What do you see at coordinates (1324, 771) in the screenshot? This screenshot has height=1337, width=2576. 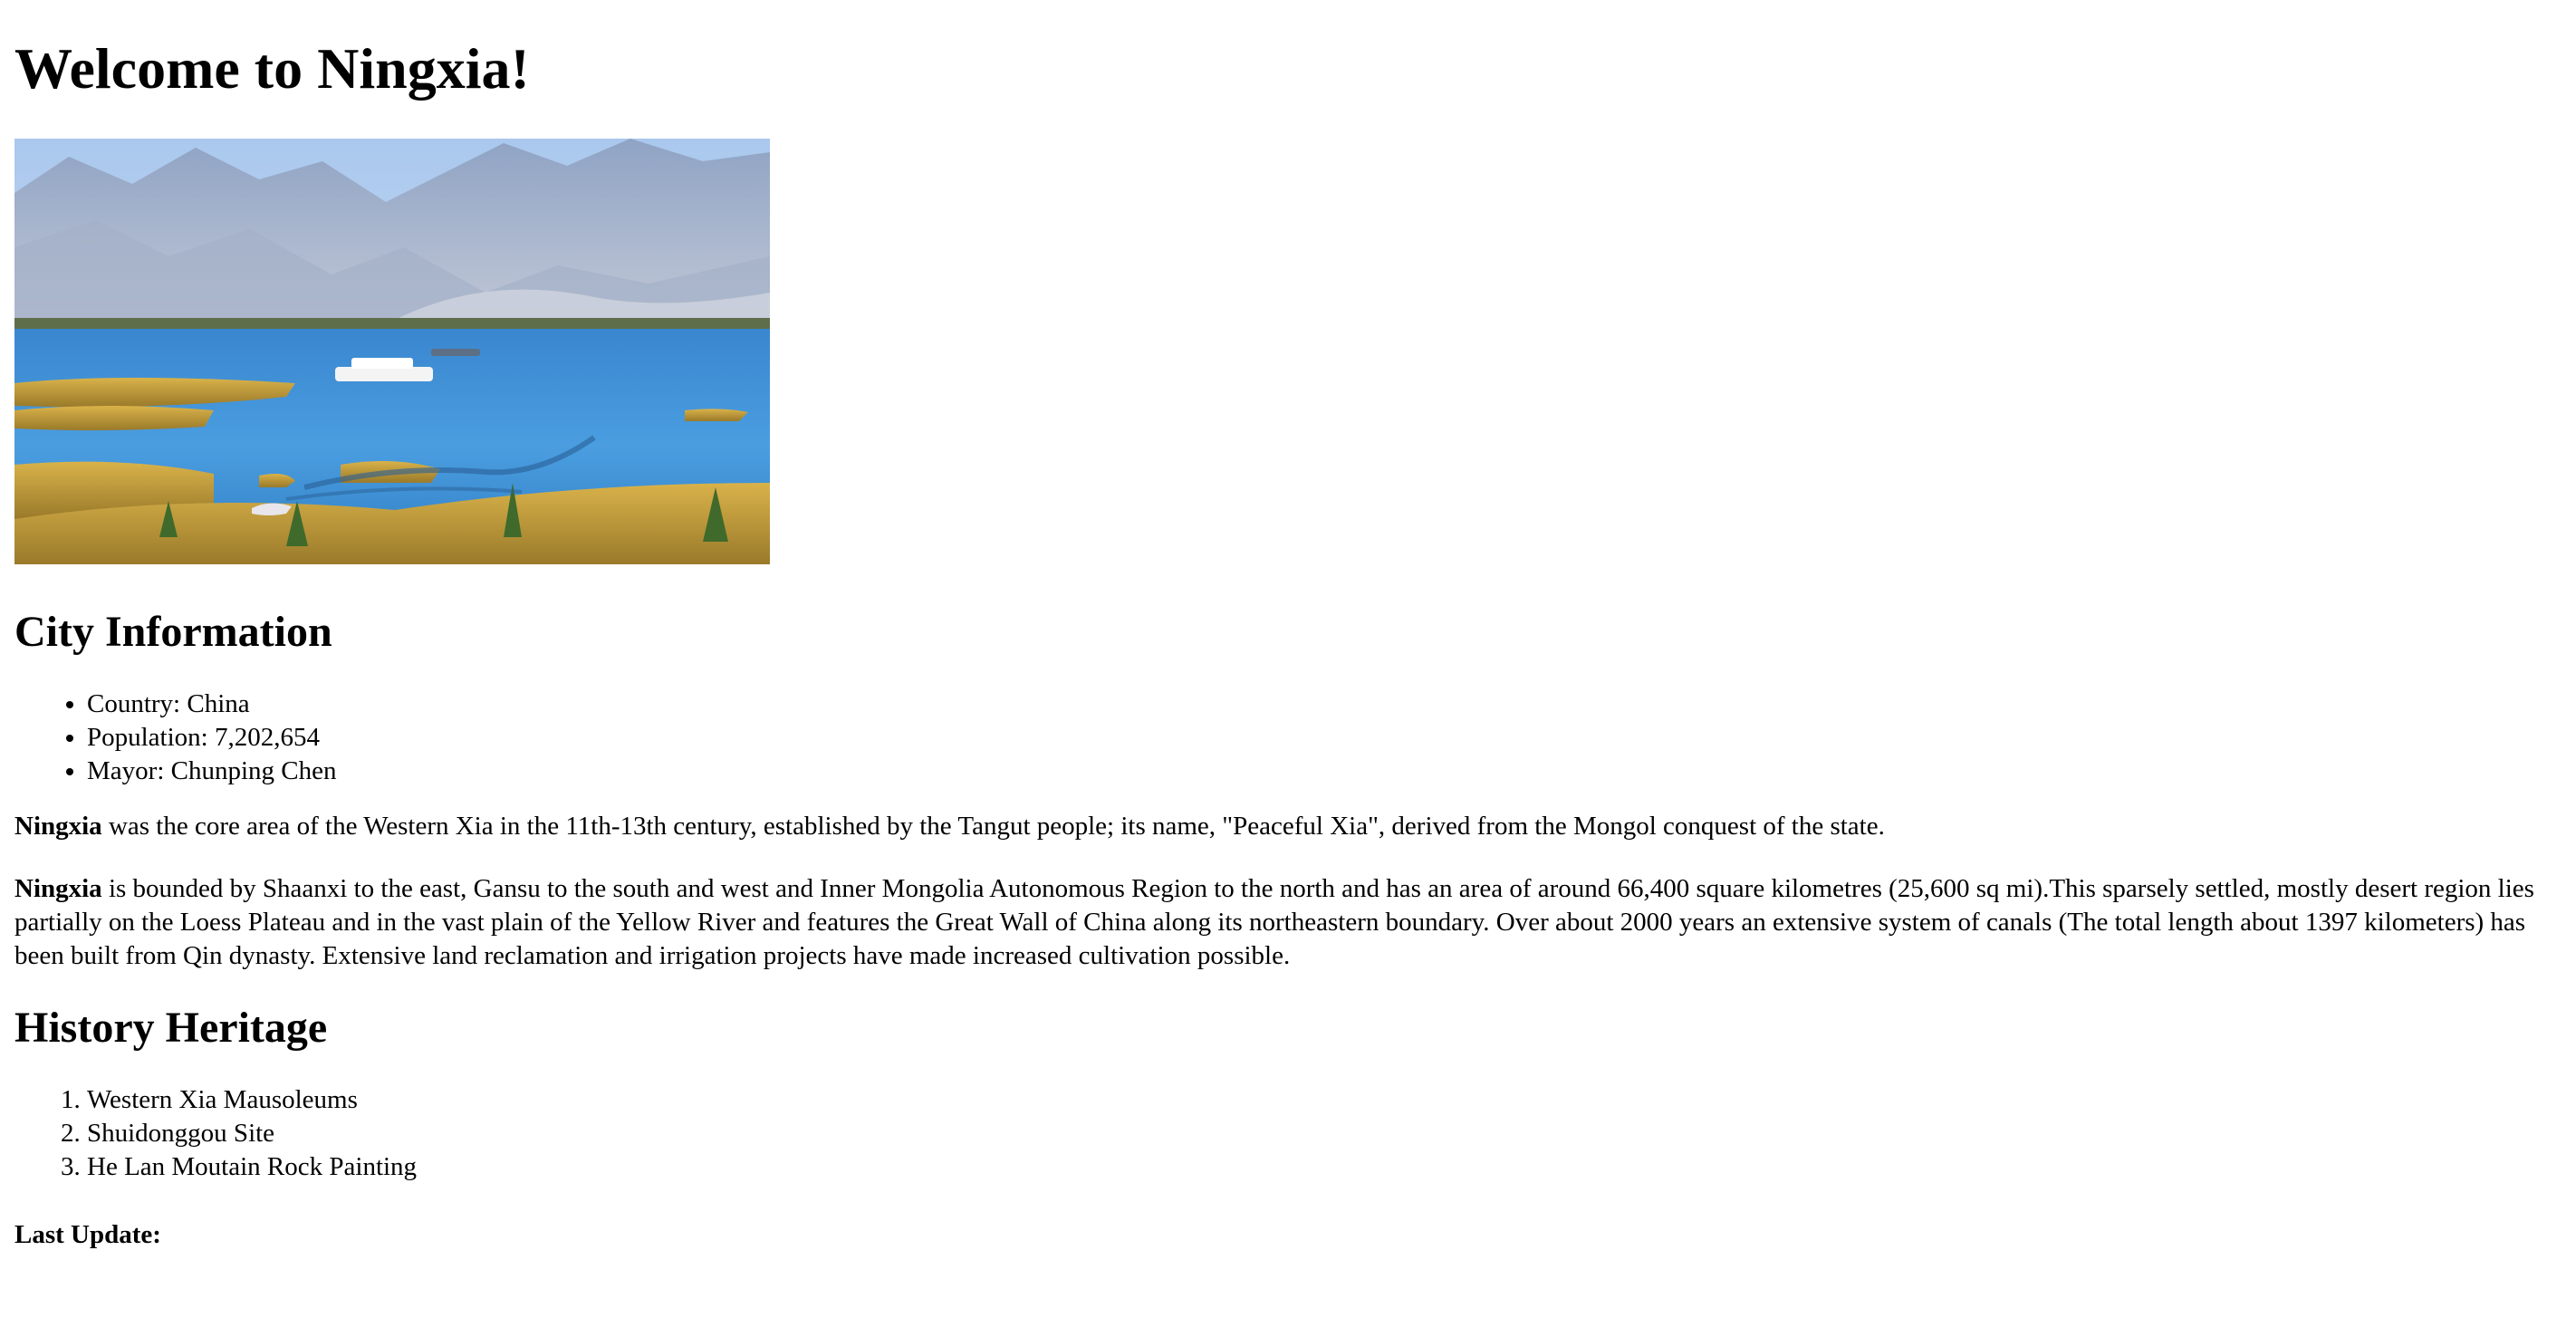 I see `list-item: Mayor: Chunping Chen` at bounding box center [1324, 771].